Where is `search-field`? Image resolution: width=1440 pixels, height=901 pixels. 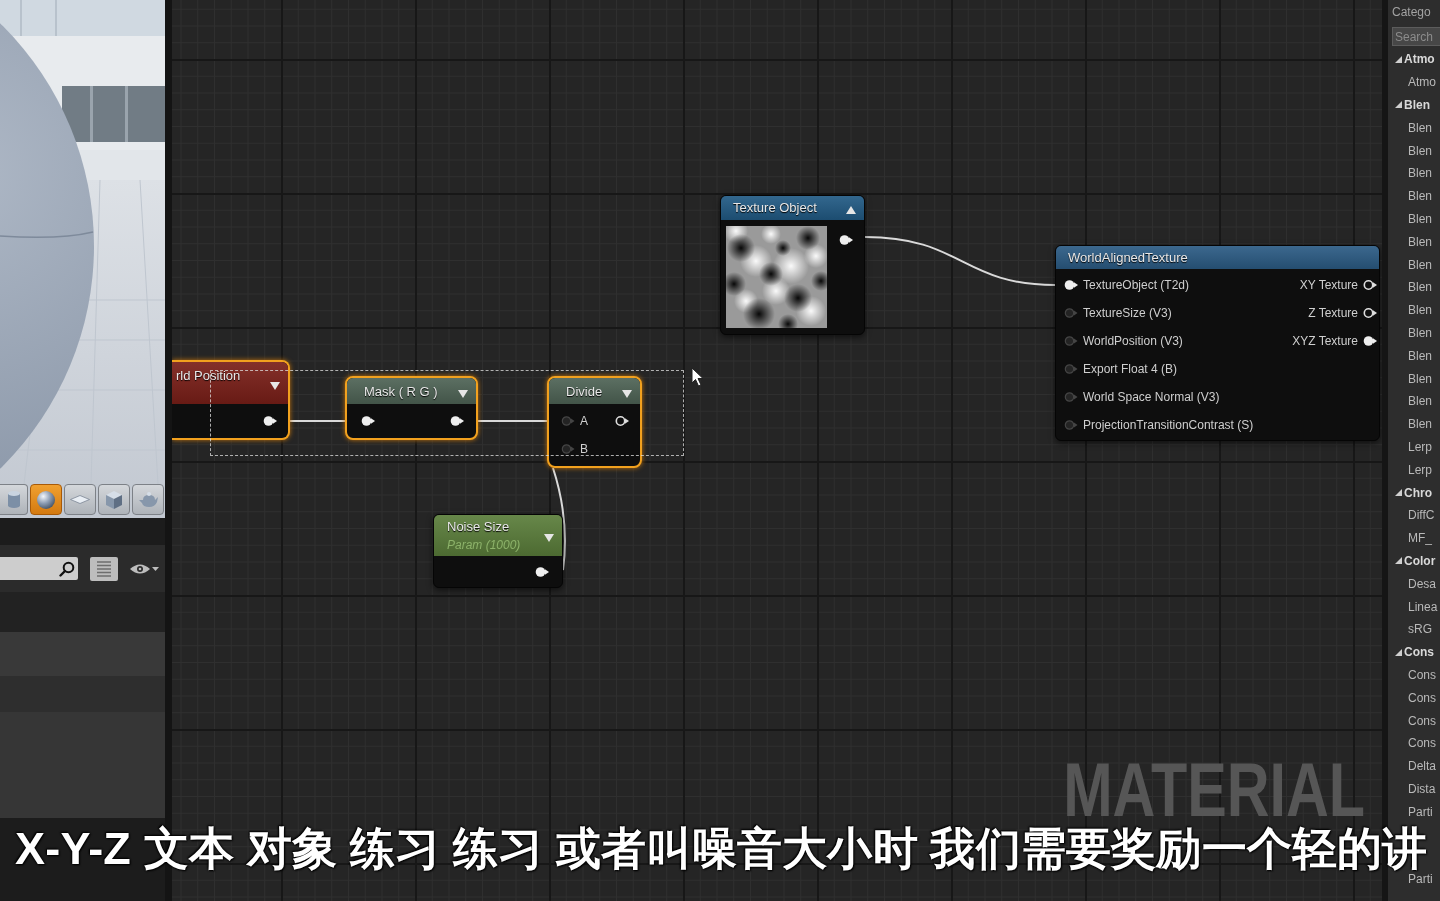 search-field is located at coordinates (39, 568).